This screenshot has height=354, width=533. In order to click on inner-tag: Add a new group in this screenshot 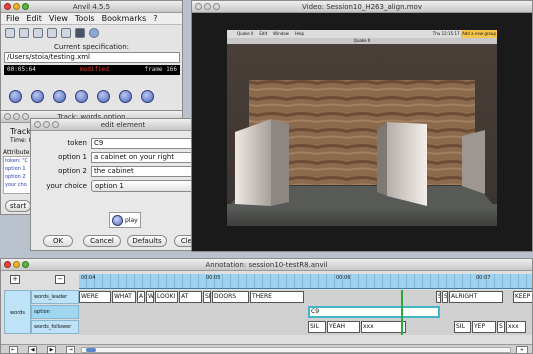, I will do `click(479, 34)`.